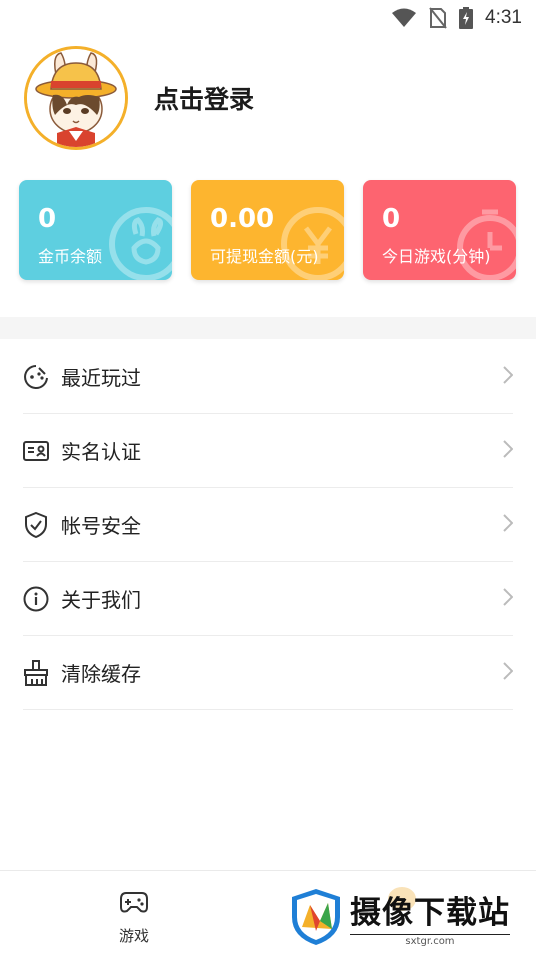 The image size is (536, 955). Describe the element at coordinates (36, 377) in the screenshot. I see `gamepad-recent-icon` at that location.